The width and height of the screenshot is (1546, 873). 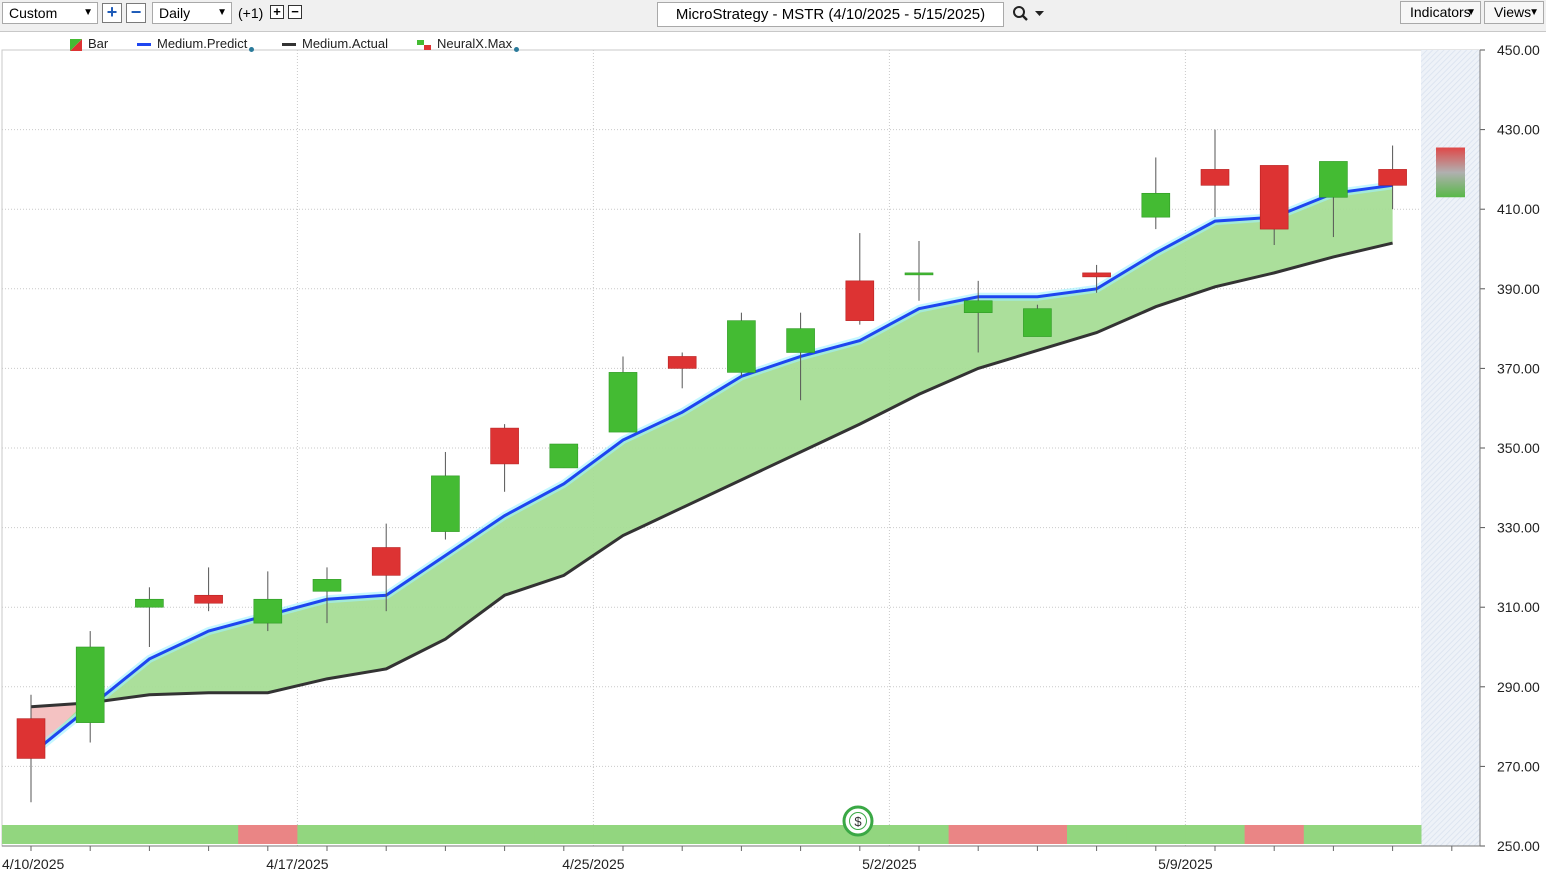 I want to click on y-tick-label: 450.00, so click(x=1518, y=50).